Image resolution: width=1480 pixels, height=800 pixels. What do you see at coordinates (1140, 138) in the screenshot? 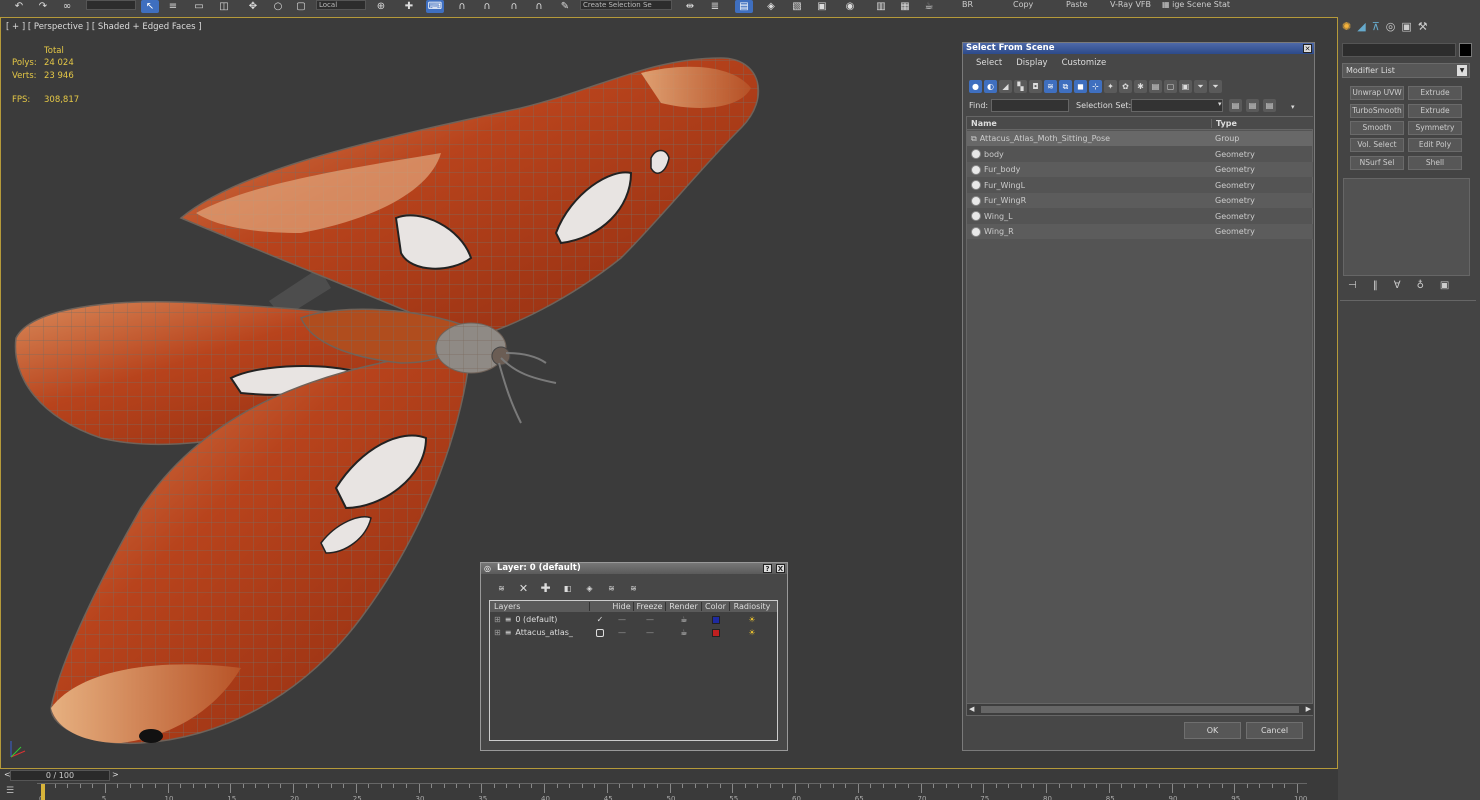
I see `list-item: ⧉ Attacus_Atlas_Moth_Sitting_Pose Group` at bounding box center [1140, 138].